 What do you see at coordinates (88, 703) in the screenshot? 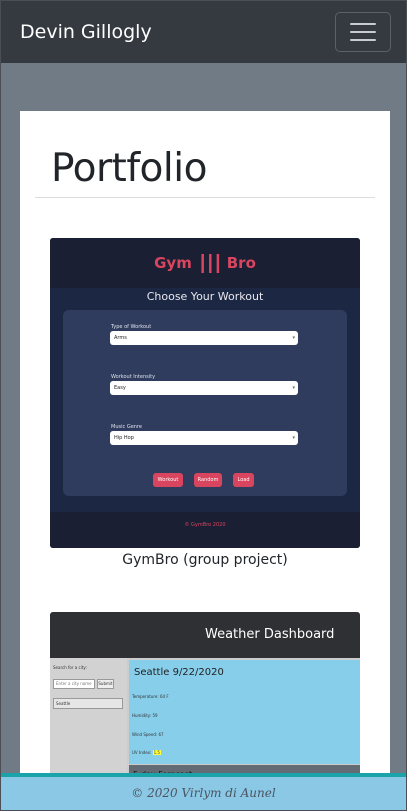
I see `weather-history-item: Seattle` at bounding box center [88, 703].